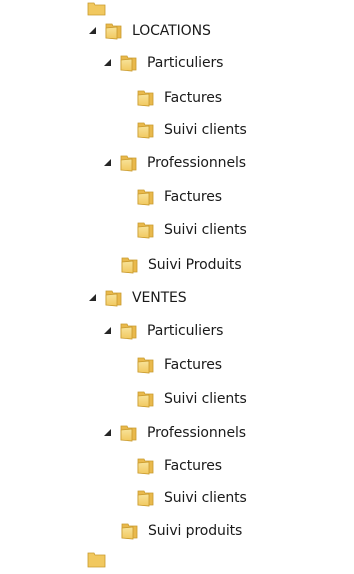  I want to click on tree-item-ventes: VENTES, so click(137, 298).